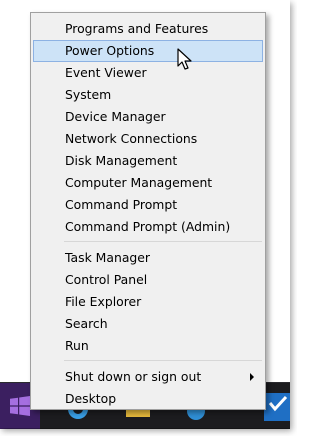  What do you see at coordinates (148, 161) in the screenshot?
I see `menu-item-disk-management: Disk Management` at bounding box center [148, 161].